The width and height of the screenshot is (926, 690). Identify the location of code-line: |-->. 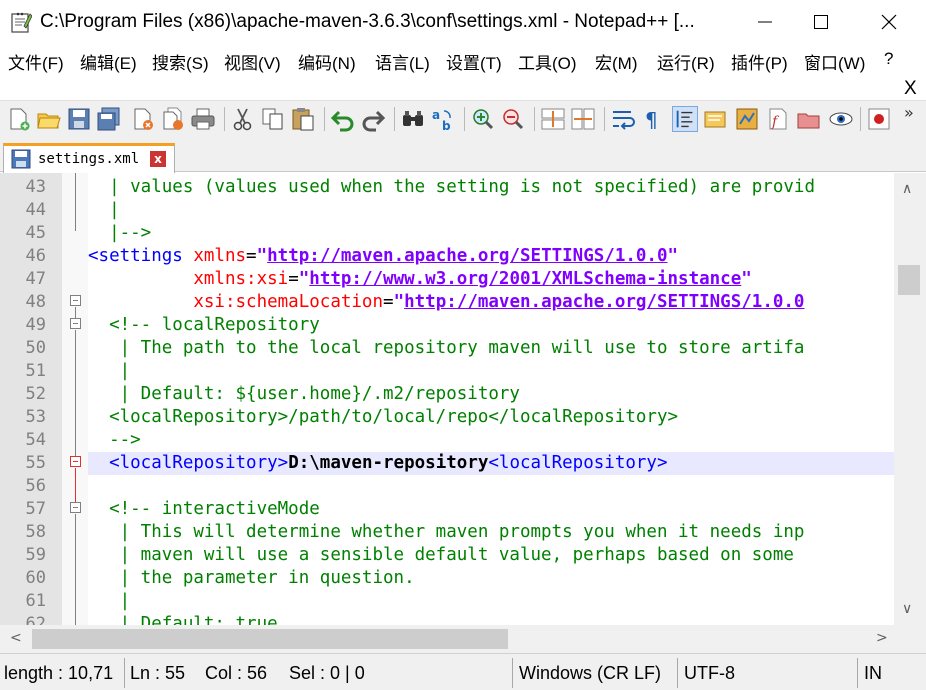
(491, 233).